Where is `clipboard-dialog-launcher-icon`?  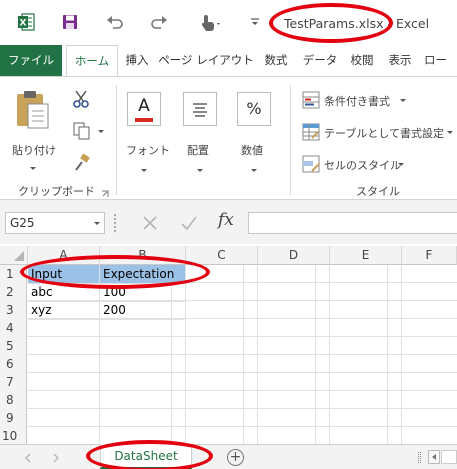
clipboard-dialog-launcher-icon is located at coordinates (105, 194).